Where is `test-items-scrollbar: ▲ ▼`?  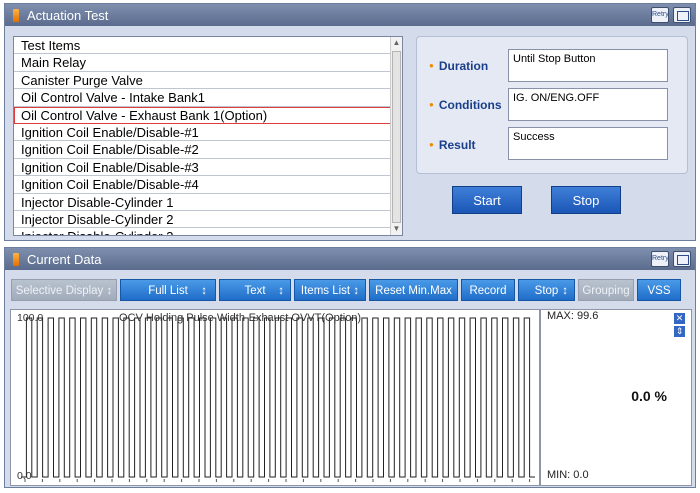 test-items-scrollbar: ▲ ▼ is located at coordinates (396, 136).